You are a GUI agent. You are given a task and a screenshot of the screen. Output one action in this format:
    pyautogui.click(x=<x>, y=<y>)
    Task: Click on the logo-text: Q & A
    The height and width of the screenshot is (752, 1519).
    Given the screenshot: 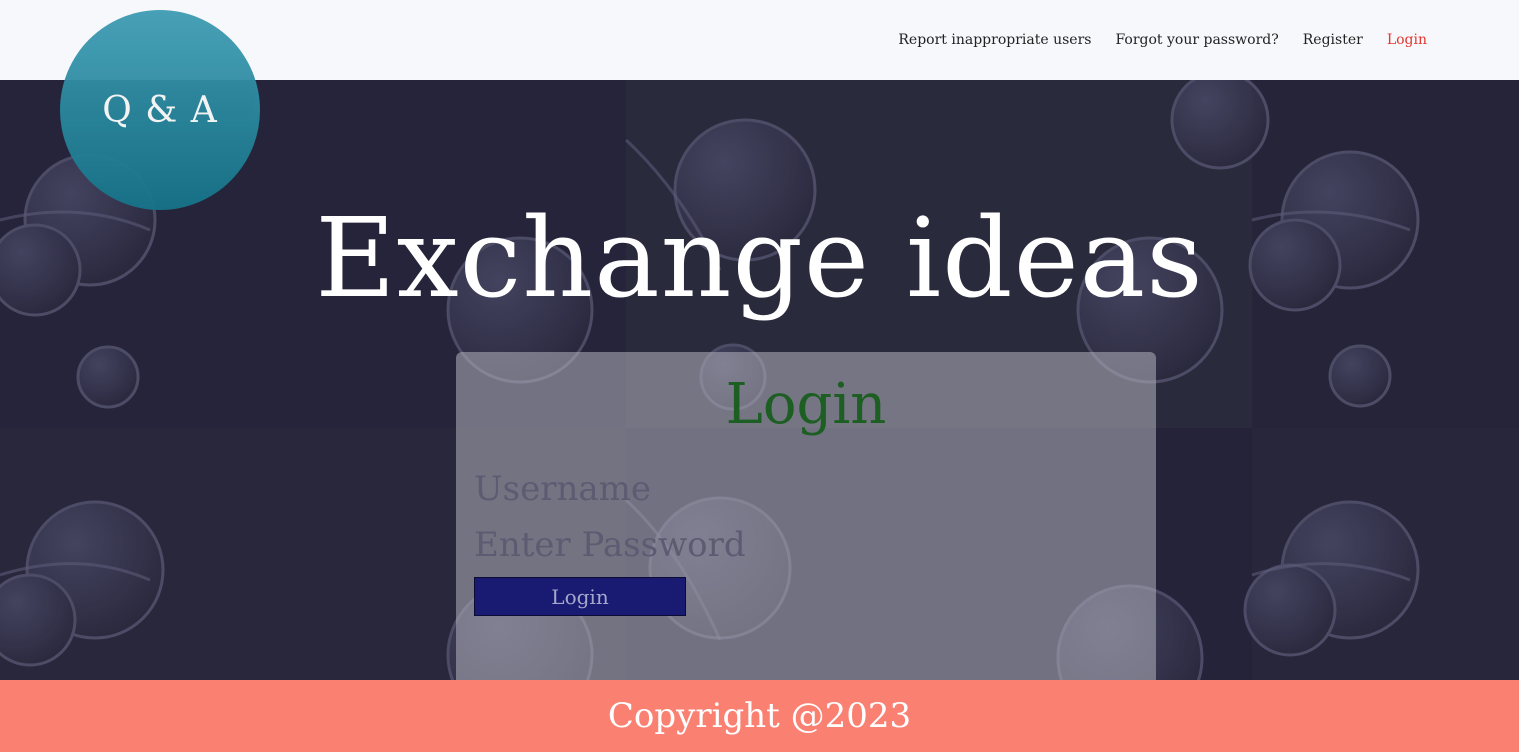 What is the action you would take?
    pyautogui.click(x=160, y=110)
    